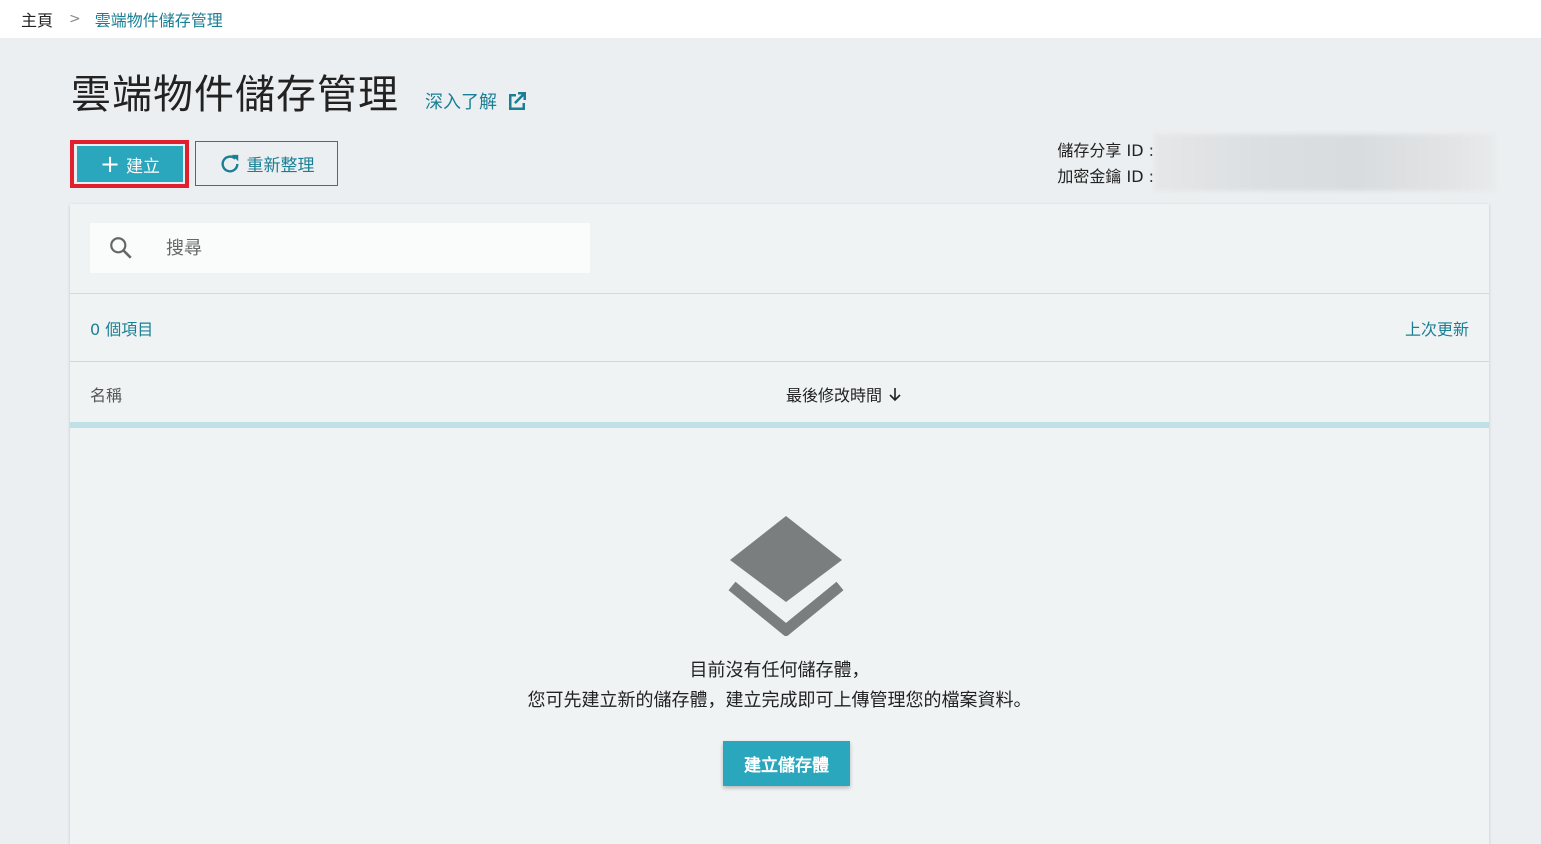 This screenshot has width=1541, height=844. I want to click on column-last-modified: 最後修改時間, so click(844, 394).